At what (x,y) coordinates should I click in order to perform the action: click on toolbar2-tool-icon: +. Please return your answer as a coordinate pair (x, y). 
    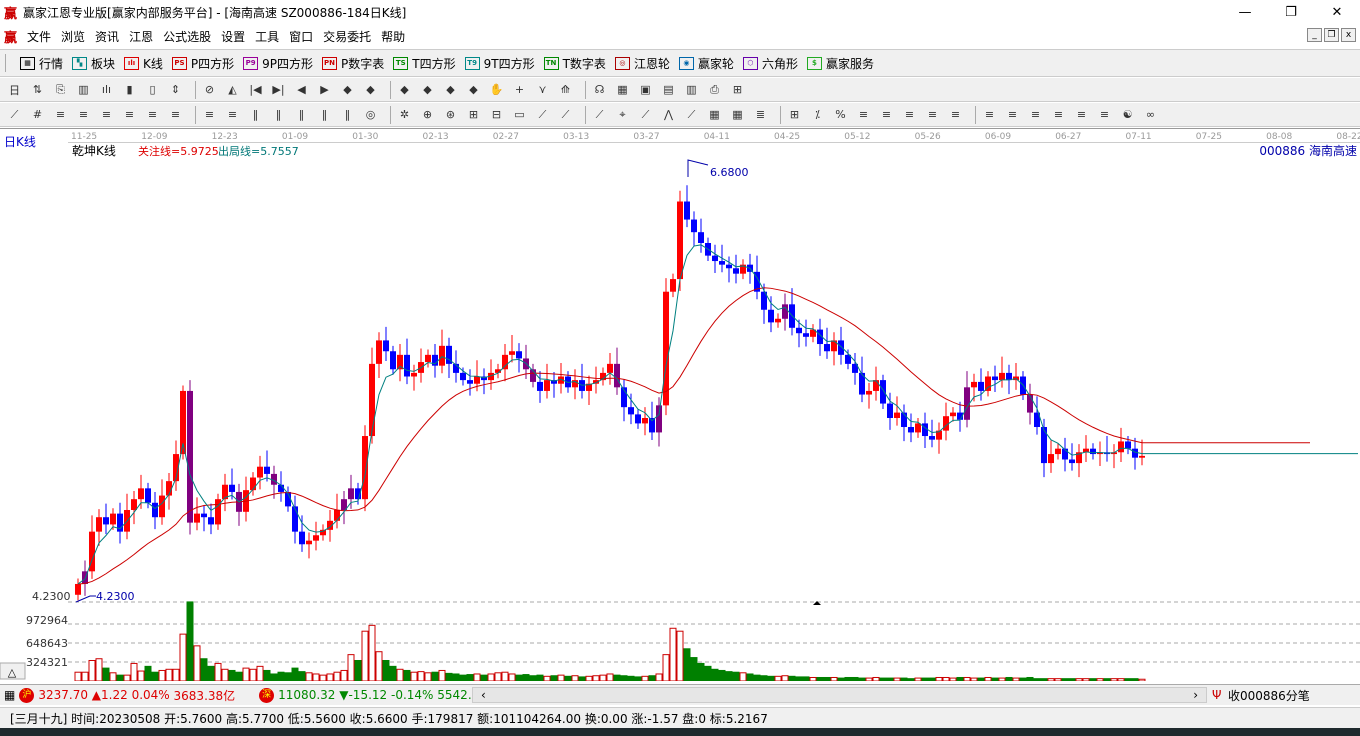
    Looking at the image, I should click on (519, 89).